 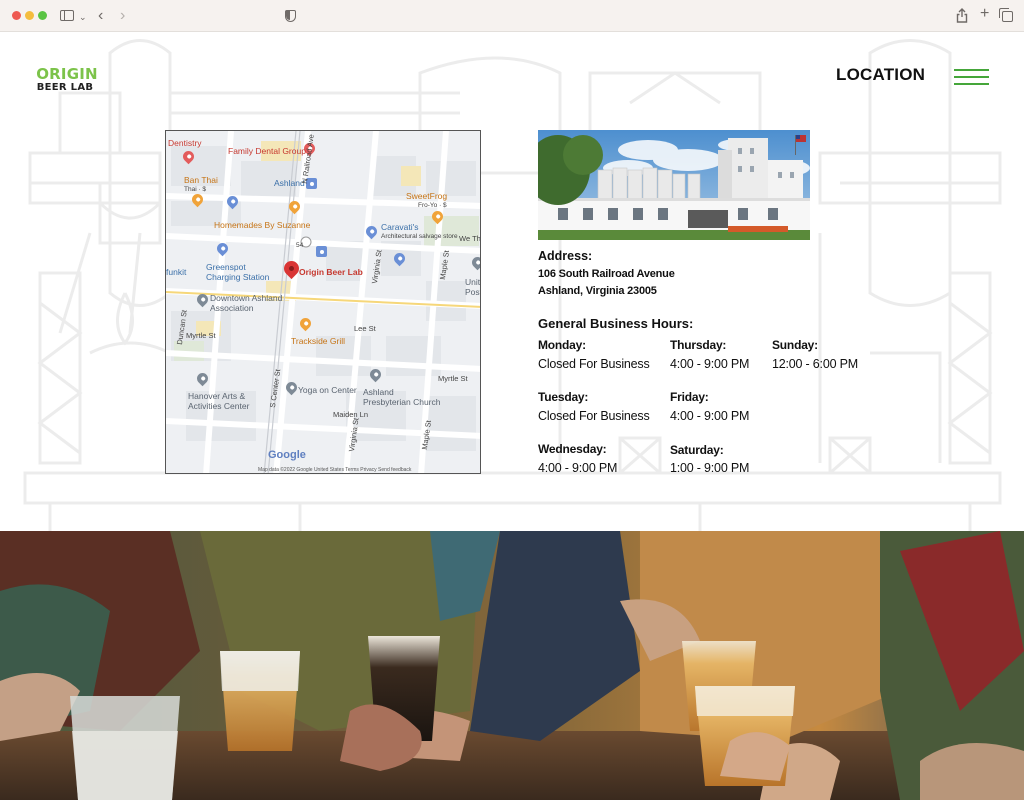 I want to click on logo-wordmark-top: ORIGIN, so click(x=67, y=74).